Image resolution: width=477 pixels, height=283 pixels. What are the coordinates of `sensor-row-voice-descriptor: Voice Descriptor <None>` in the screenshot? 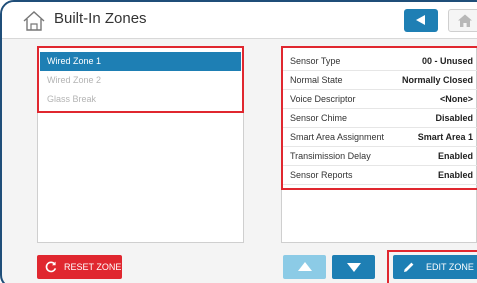 It's located at (380, 99).